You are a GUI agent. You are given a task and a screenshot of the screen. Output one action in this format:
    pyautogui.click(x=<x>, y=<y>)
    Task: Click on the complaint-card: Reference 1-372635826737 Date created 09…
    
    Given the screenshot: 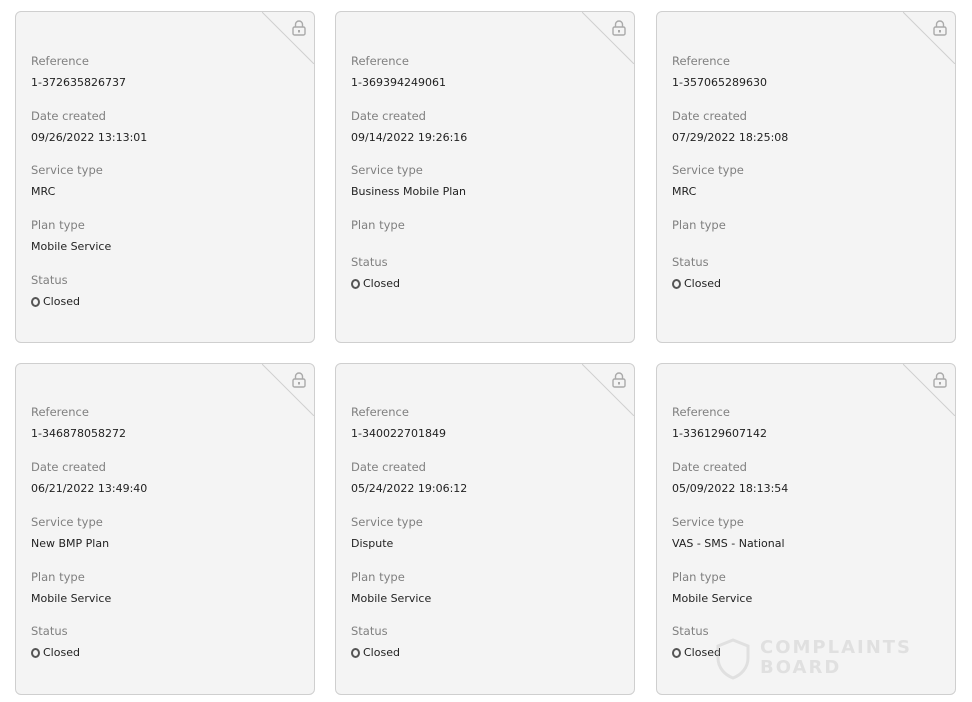 What is the action you would take?
    pyautogui.click(x=165, y=177)
    